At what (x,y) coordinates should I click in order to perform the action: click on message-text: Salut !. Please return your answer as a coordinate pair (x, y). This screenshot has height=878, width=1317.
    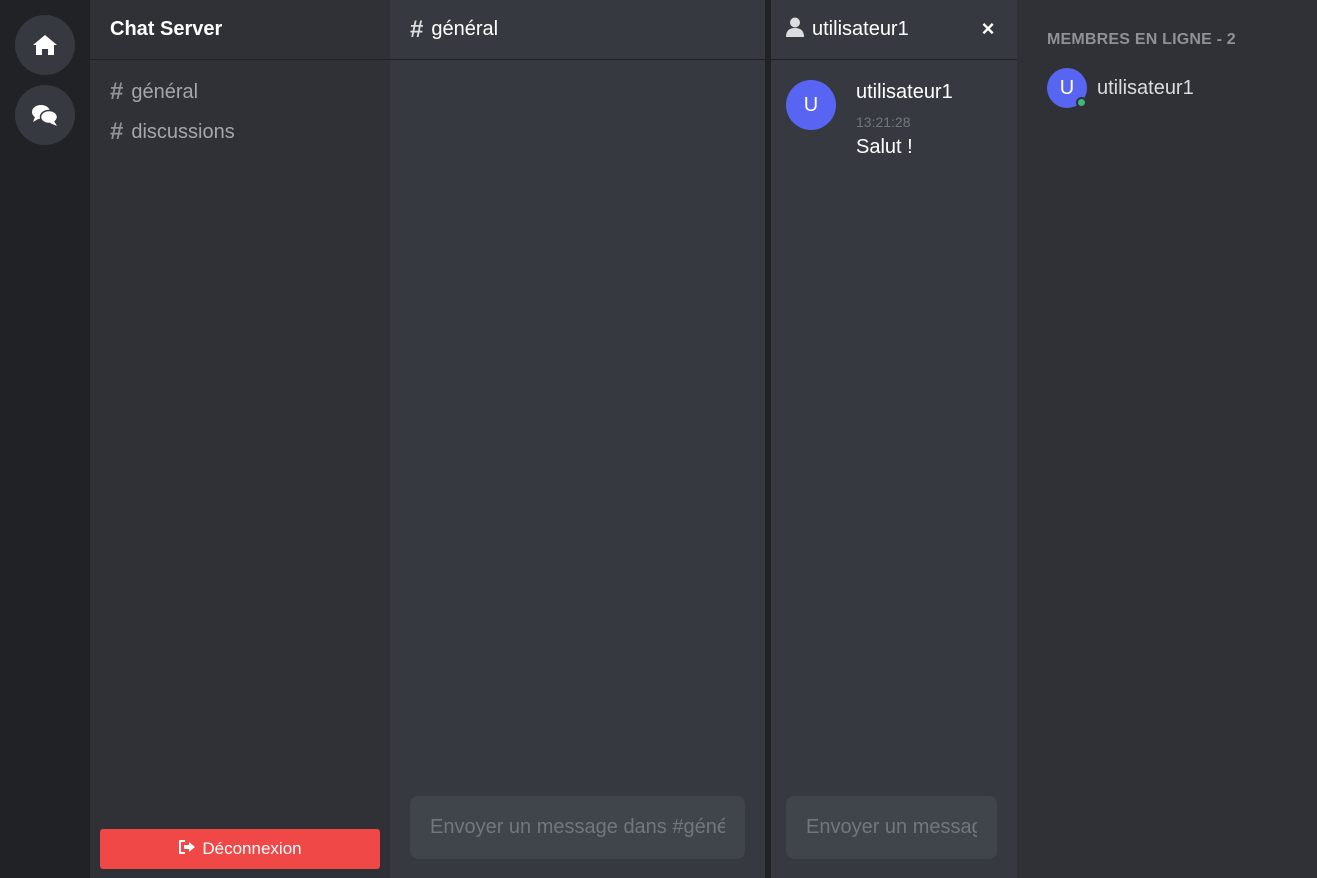
    Looking at the image, I should click on (884, 147).